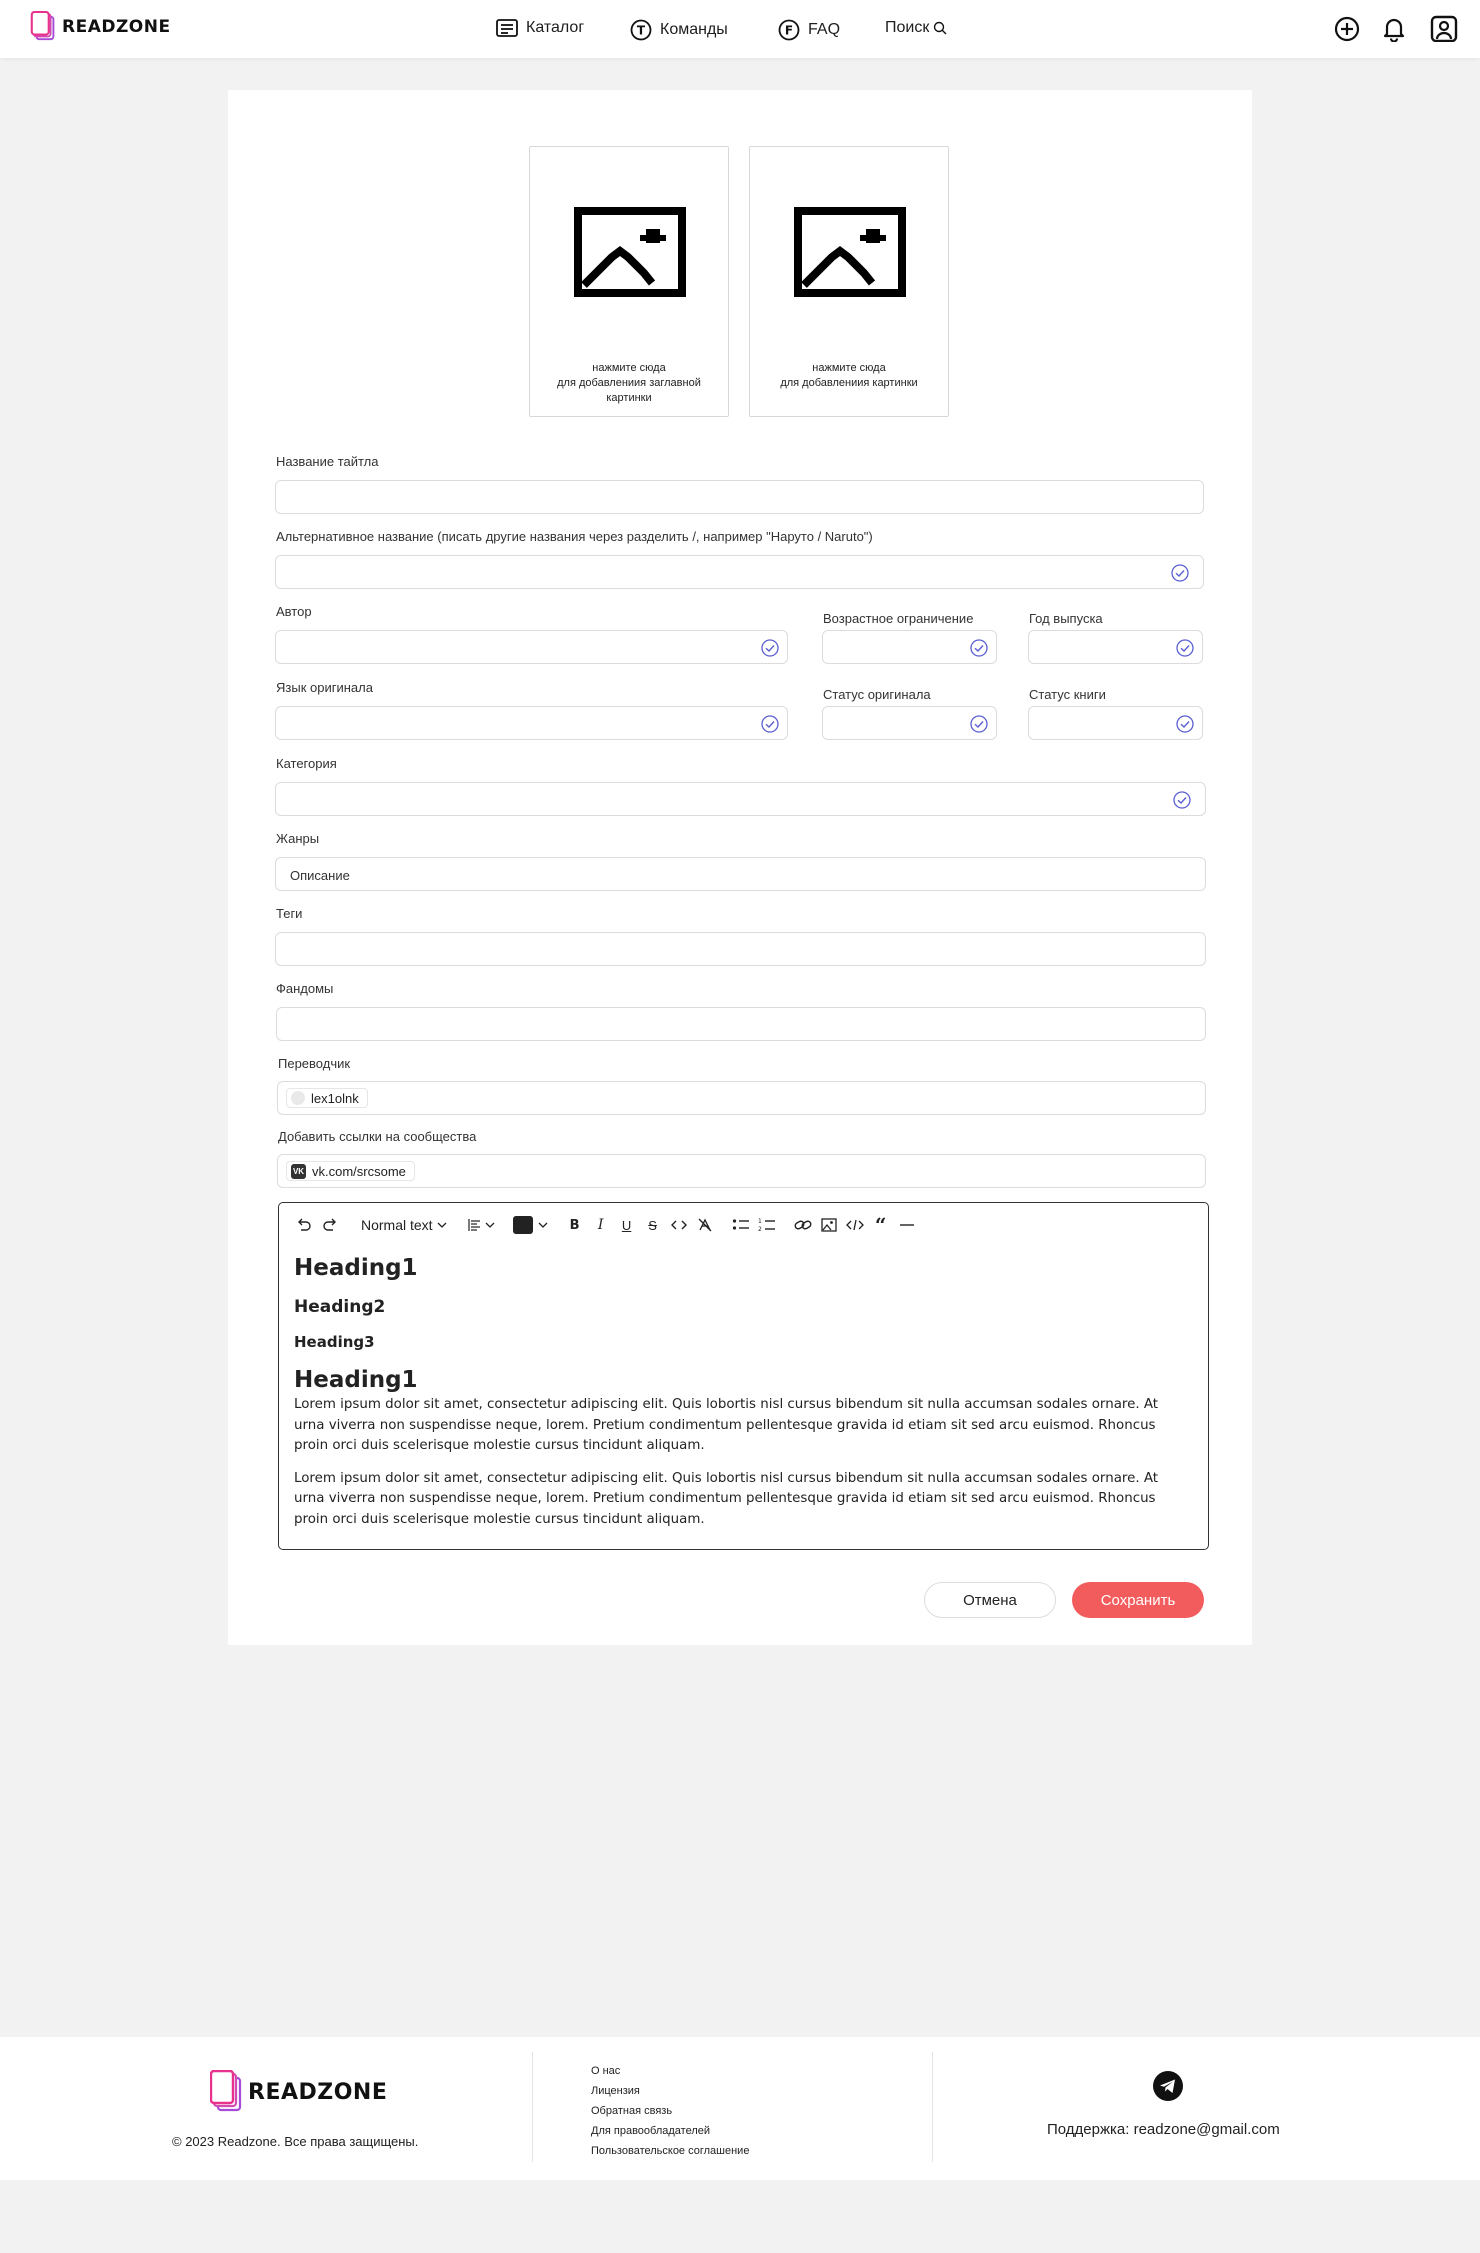  I want to click on footer-link-license: Лицензия, so click(670, 2091).